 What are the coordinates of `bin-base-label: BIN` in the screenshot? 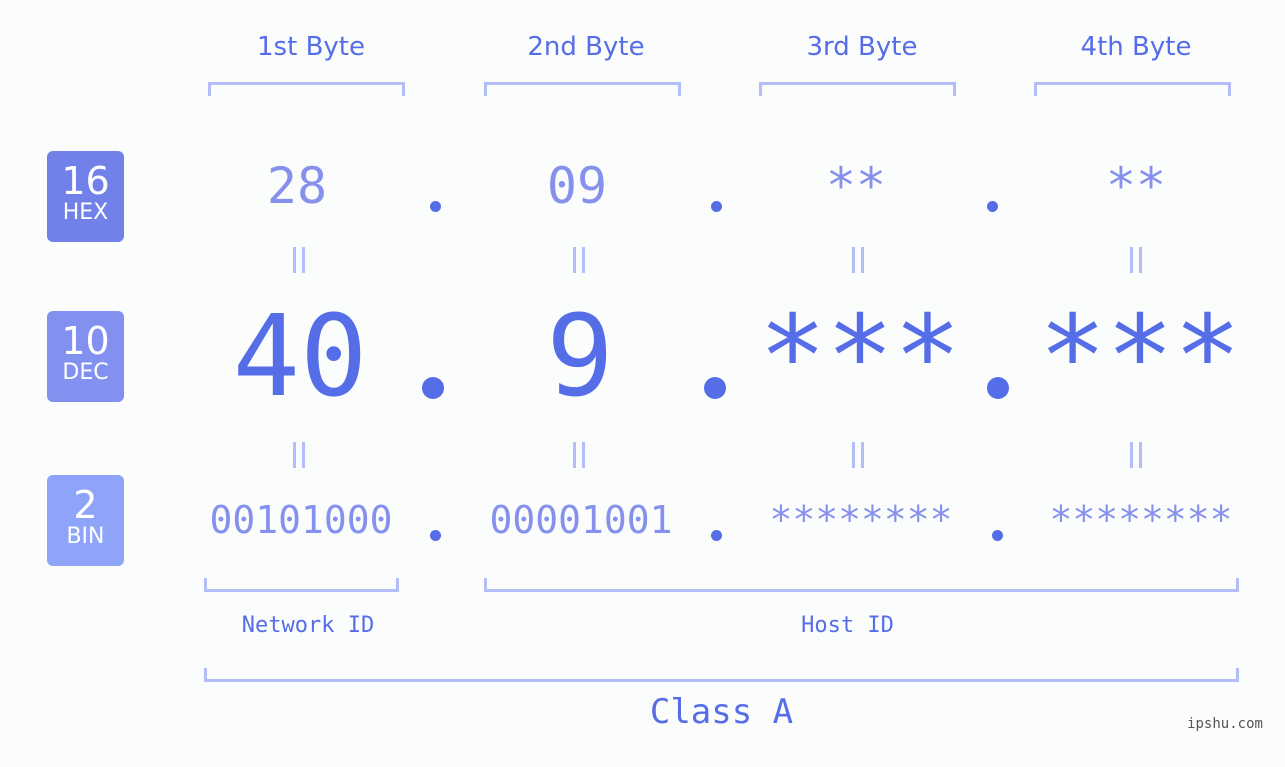 It's located at (85, 536).